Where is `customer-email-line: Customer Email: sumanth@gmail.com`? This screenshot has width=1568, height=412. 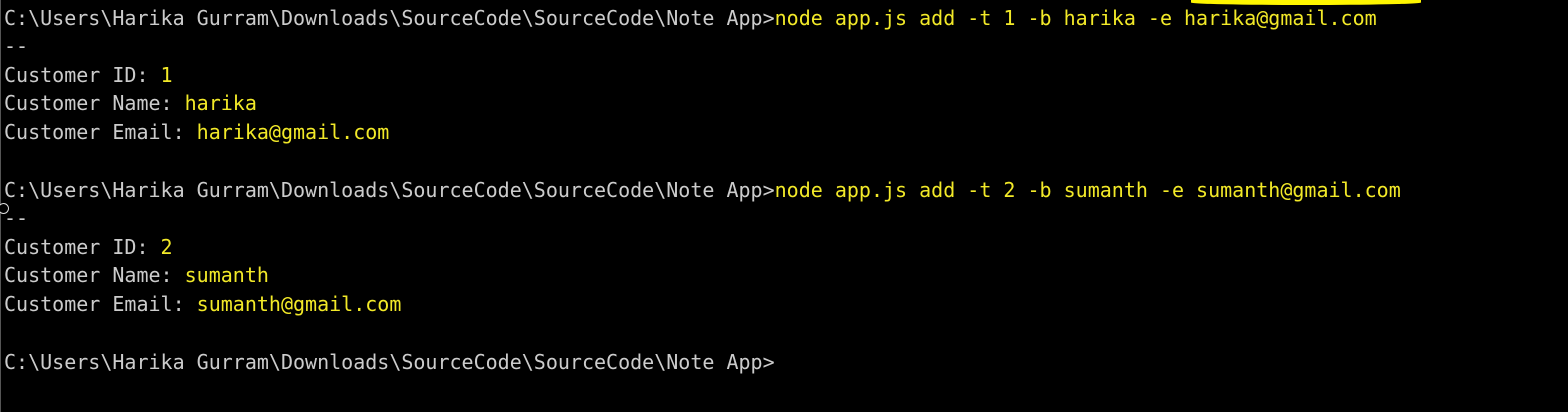 customer-email-line: Customer Email: sumanth@gmail.com is located at coordinates (202, 304).